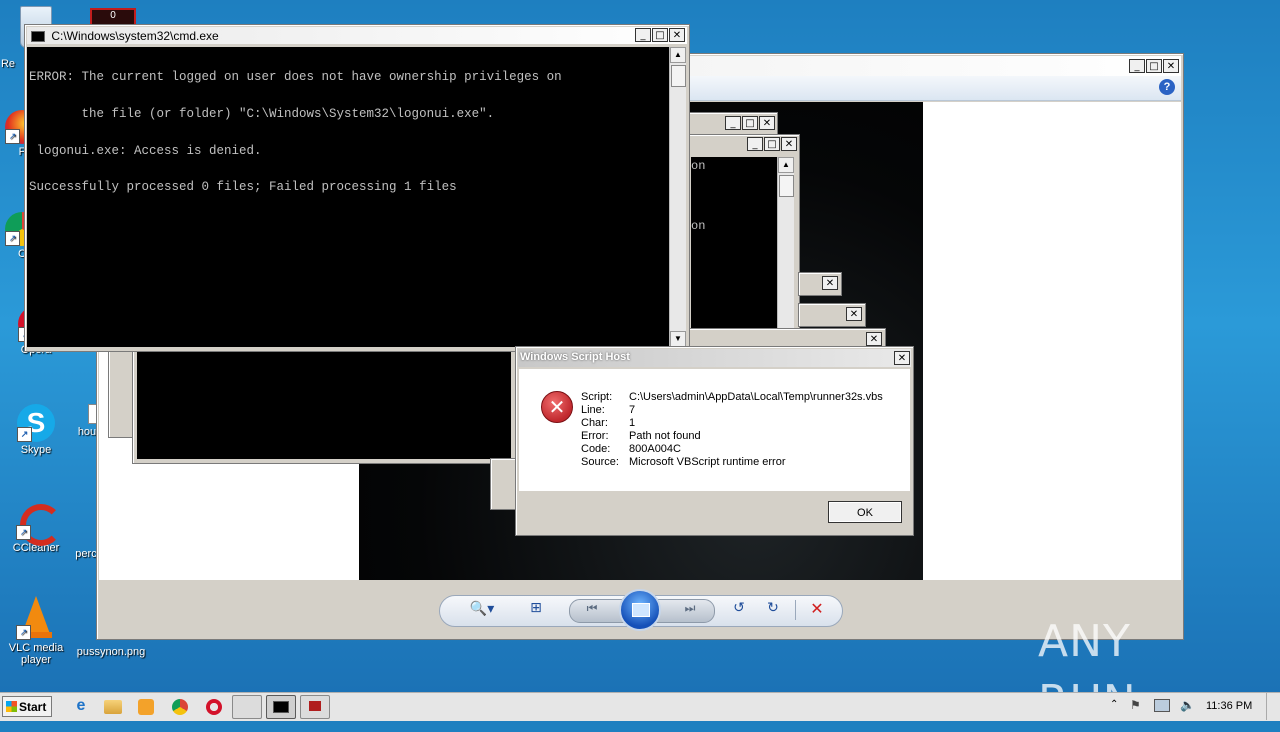 The image size is (1280, 732). Describe the element at coordinates (632, 423) in the screenshot. I see `detail-value: 1` at that location.